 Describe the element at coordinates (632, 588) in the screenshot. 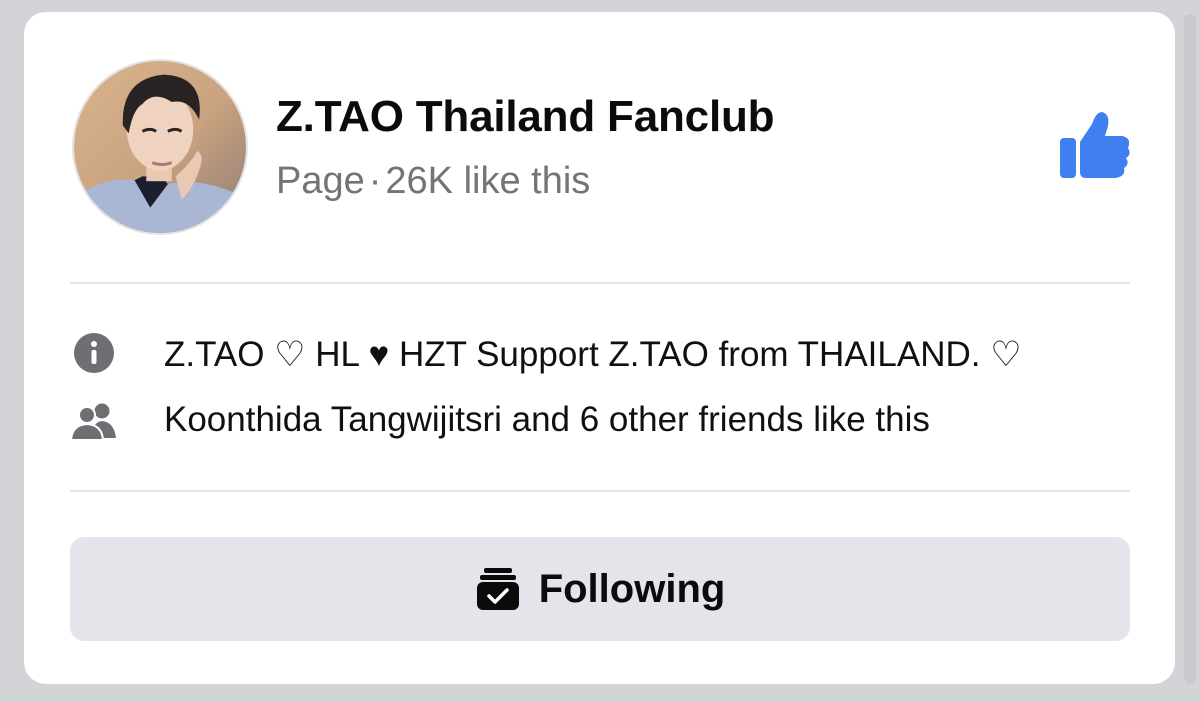

I see `following-label: Following` at that location.